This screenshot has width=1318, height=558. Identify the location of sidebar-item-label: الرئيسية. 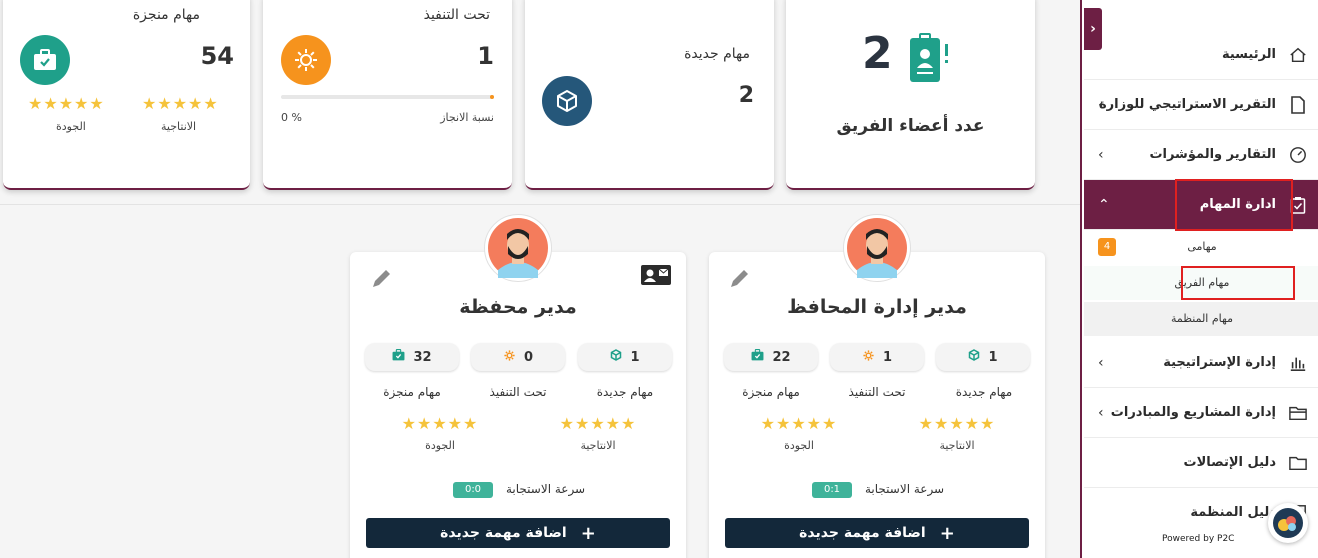
(1248, 54).